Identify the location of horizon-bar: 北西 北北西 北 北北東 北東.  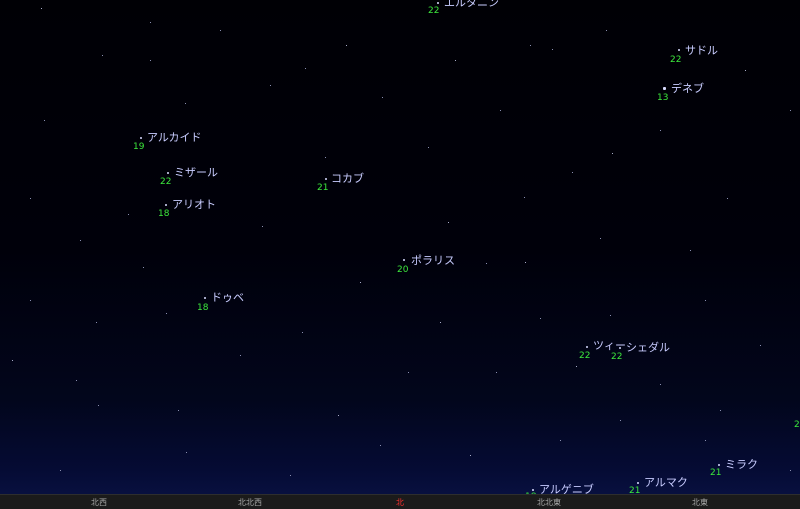
(400, 501).